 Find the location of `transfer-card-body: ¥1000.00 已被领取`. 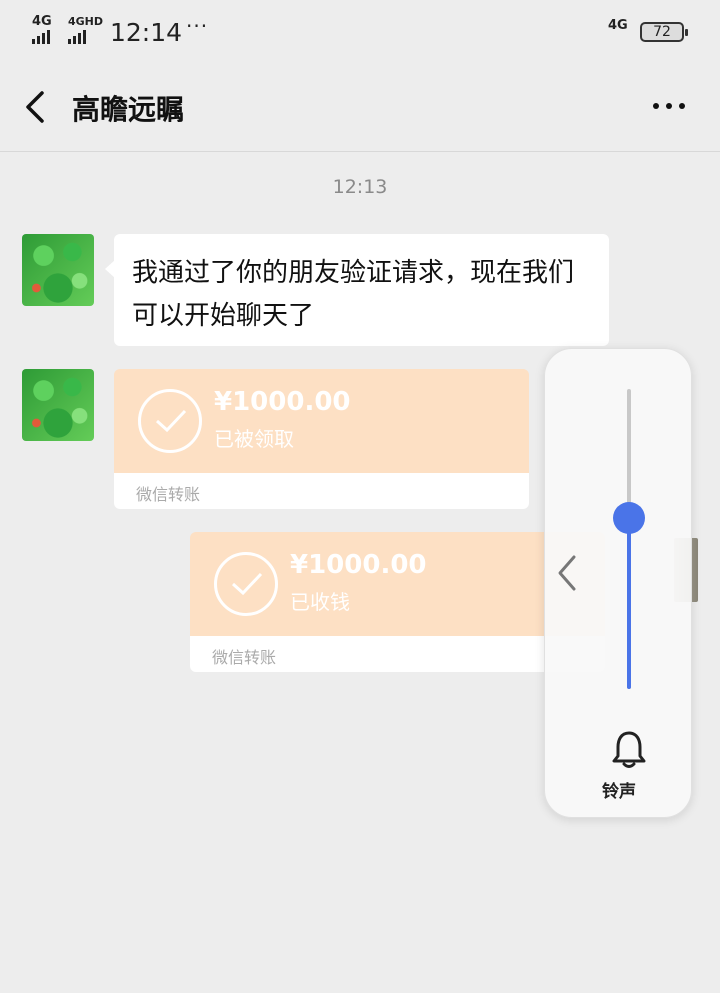

transfer-card-body: ¥1000.00 已被领取 is located at coordinates (321, 421).